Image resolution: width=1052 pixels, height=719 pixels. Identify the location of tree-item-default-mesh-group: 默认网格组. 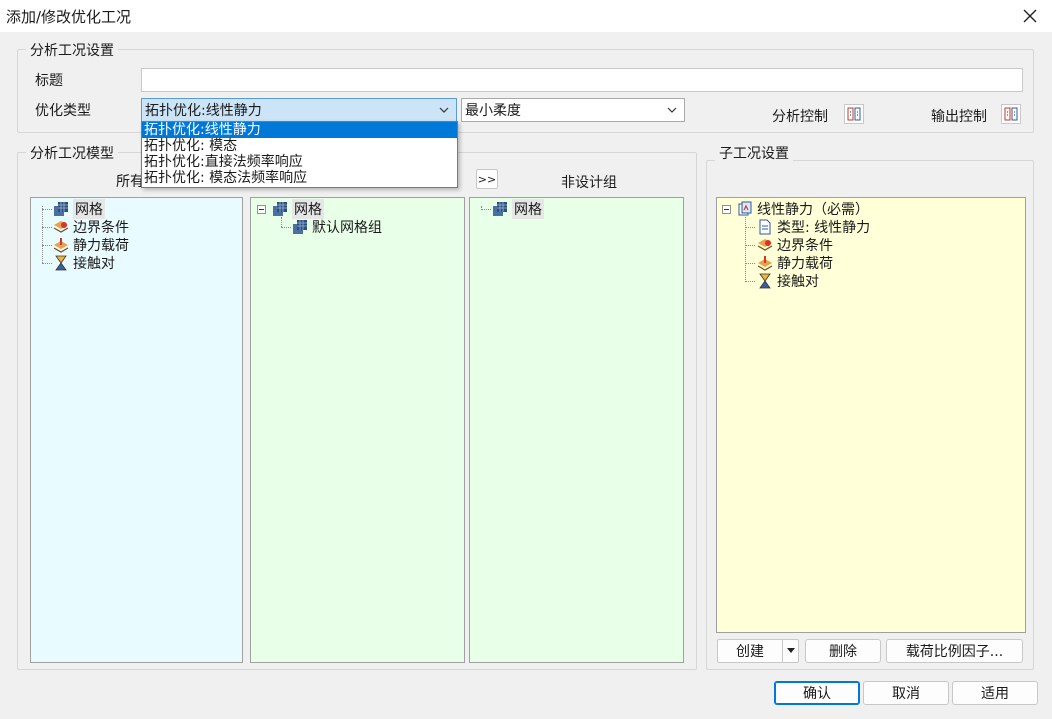
(337, 227).